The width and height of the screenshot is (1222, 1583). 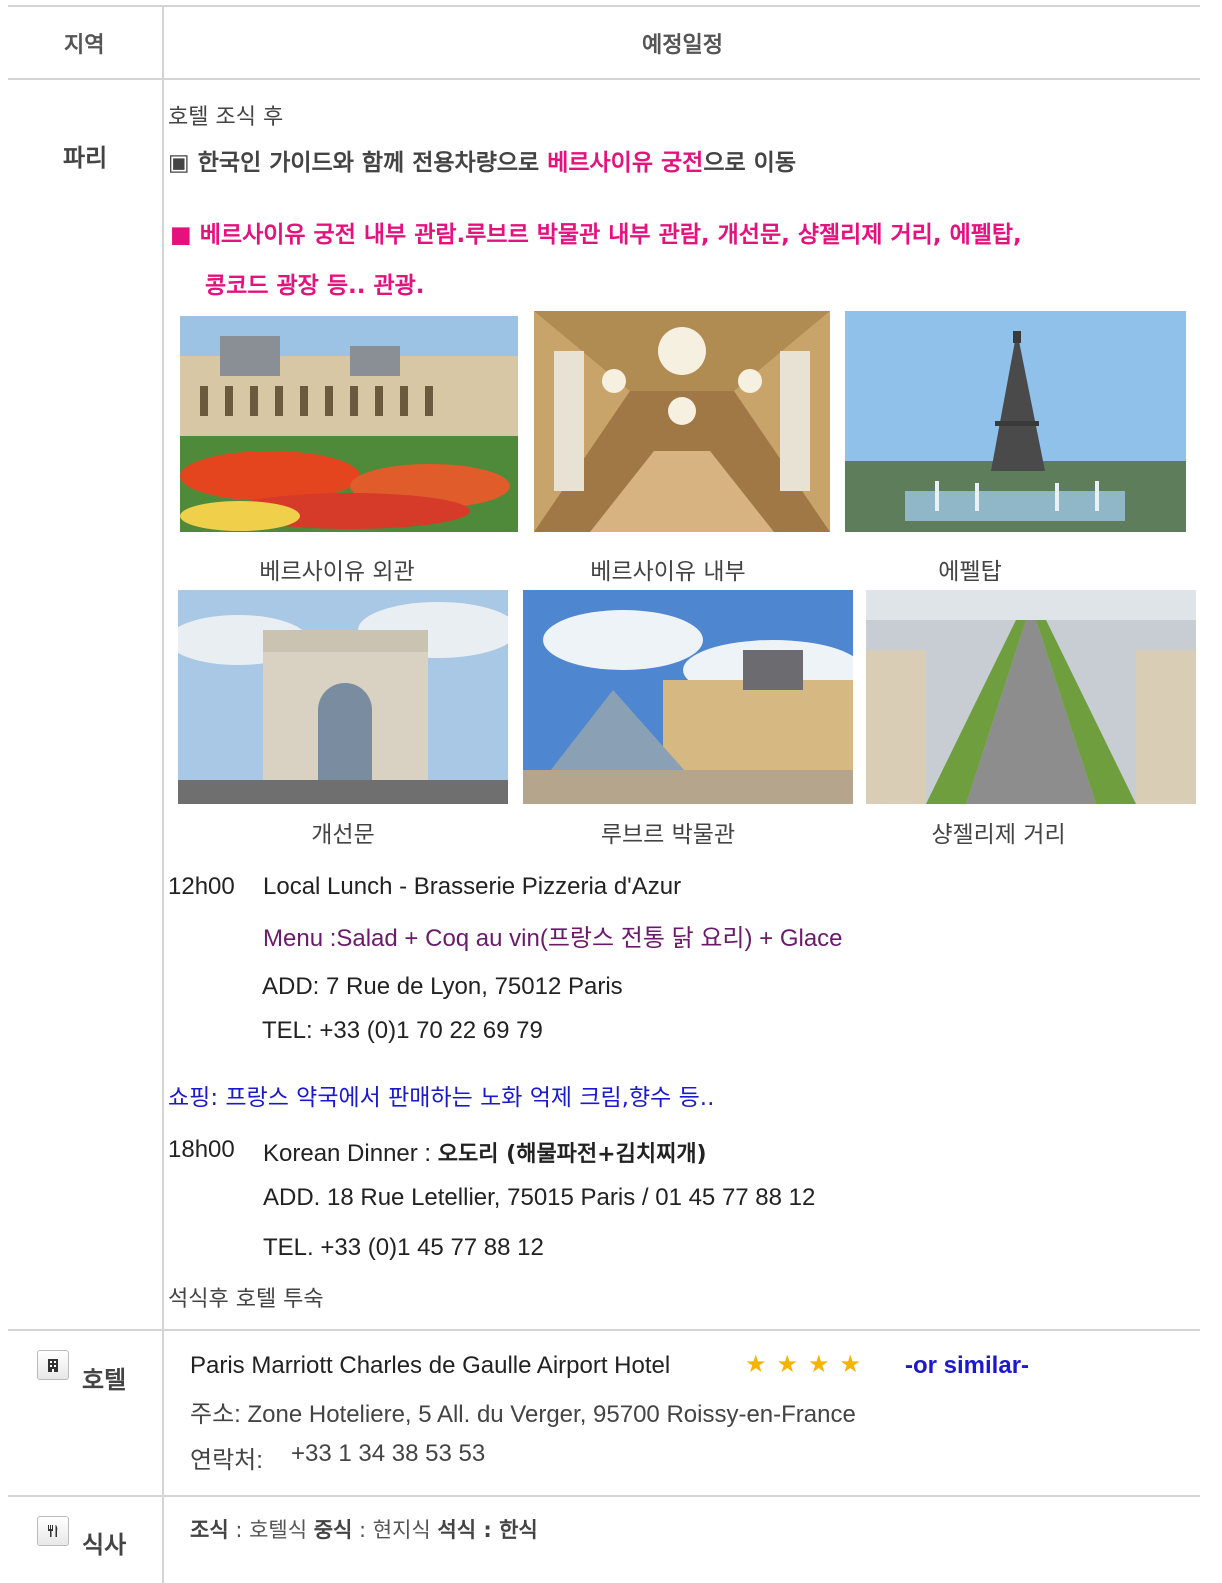 What do you see at coordinates (343, 697) in the screenshot?
I see `arc-de-triomphe-photo` at bounding box center [343, 697].